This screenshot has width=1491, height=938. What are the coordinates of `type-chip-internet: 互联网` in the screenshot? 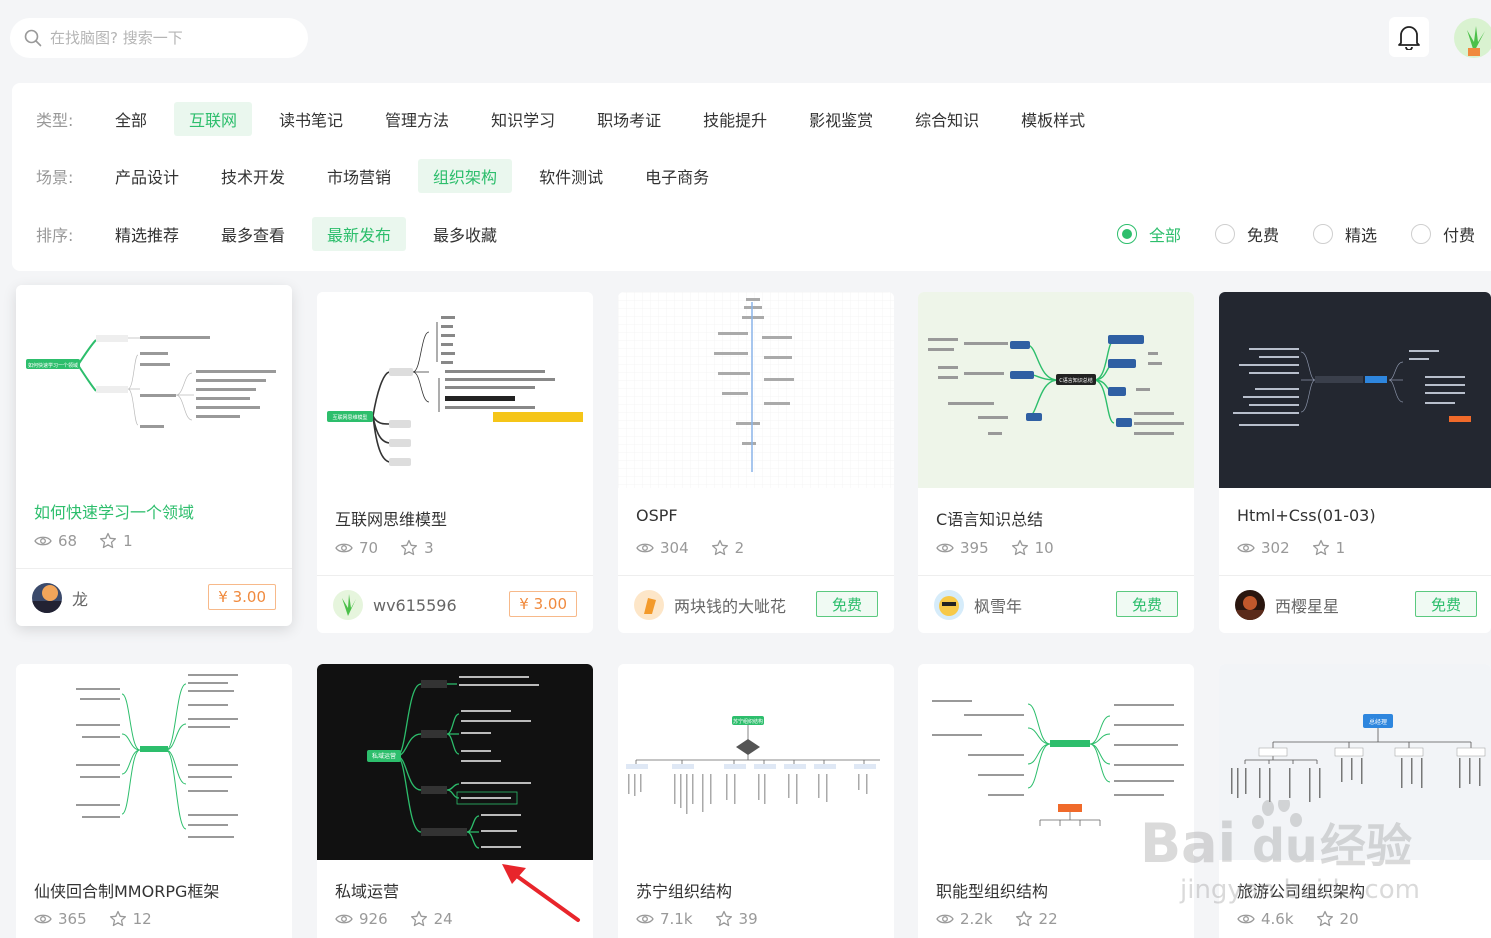 It's located at (213, 119).